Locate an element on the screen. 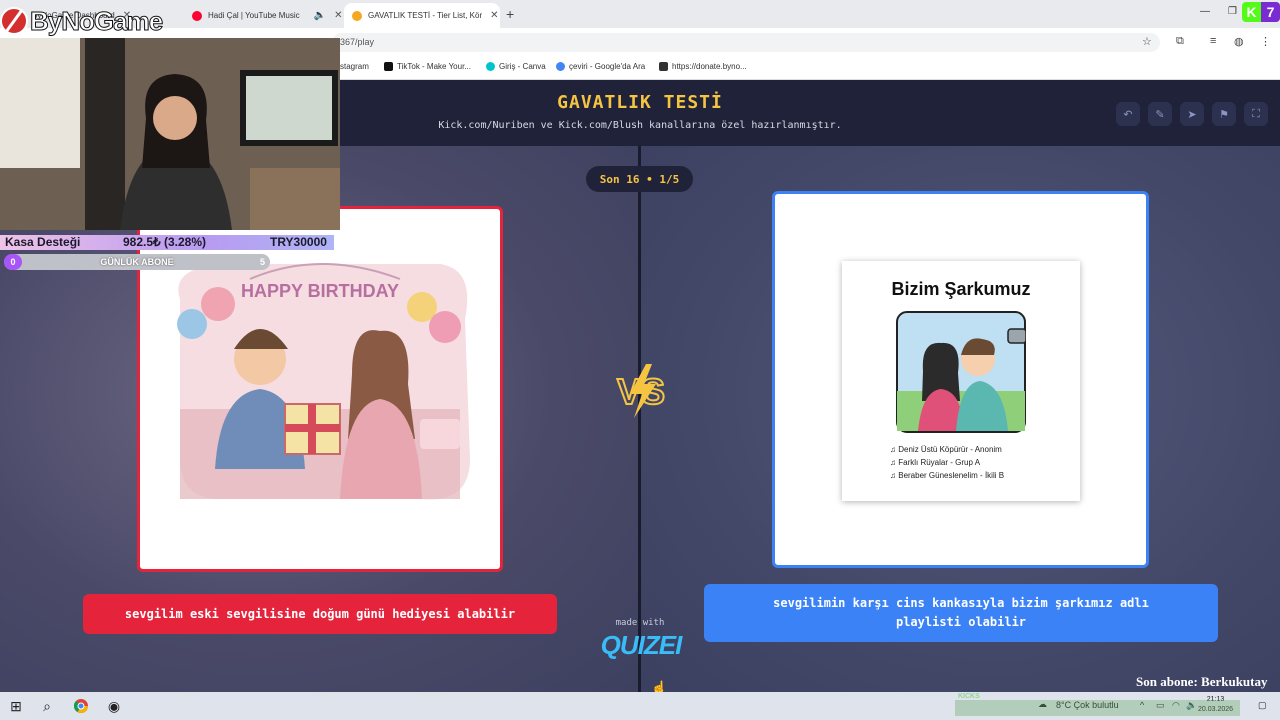 The width and height of the screenshot is (1280, 720). song-item: ♫ Farklı Rüyalar - Grup A is located at coordinates (947, 462).